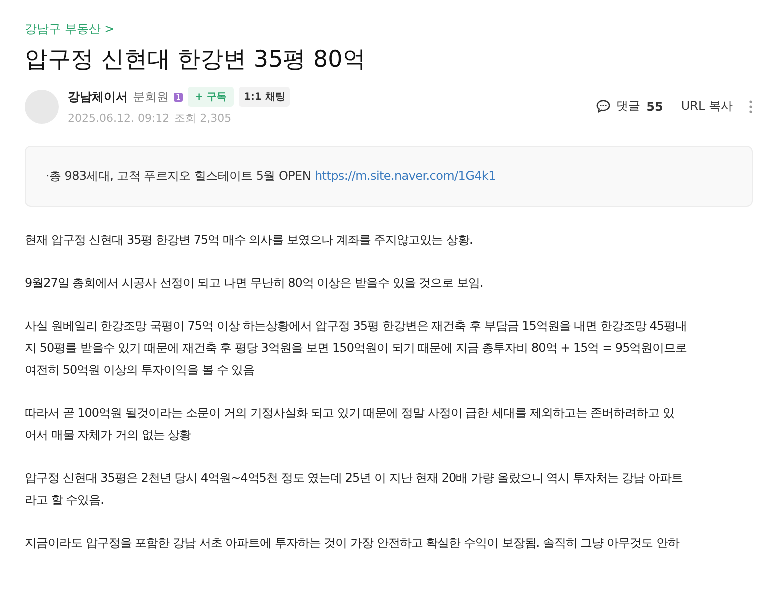 This screenshot has height=612, width=773. I want to click on body-paragraph: 지금이라도 압구정을 포함한 강남 서초 아파트에 투자하는 것이 가장 안전하고 확실한 수익이 보장됨. 솔직히 그냥 아무것도 안하, so click(353, 543).